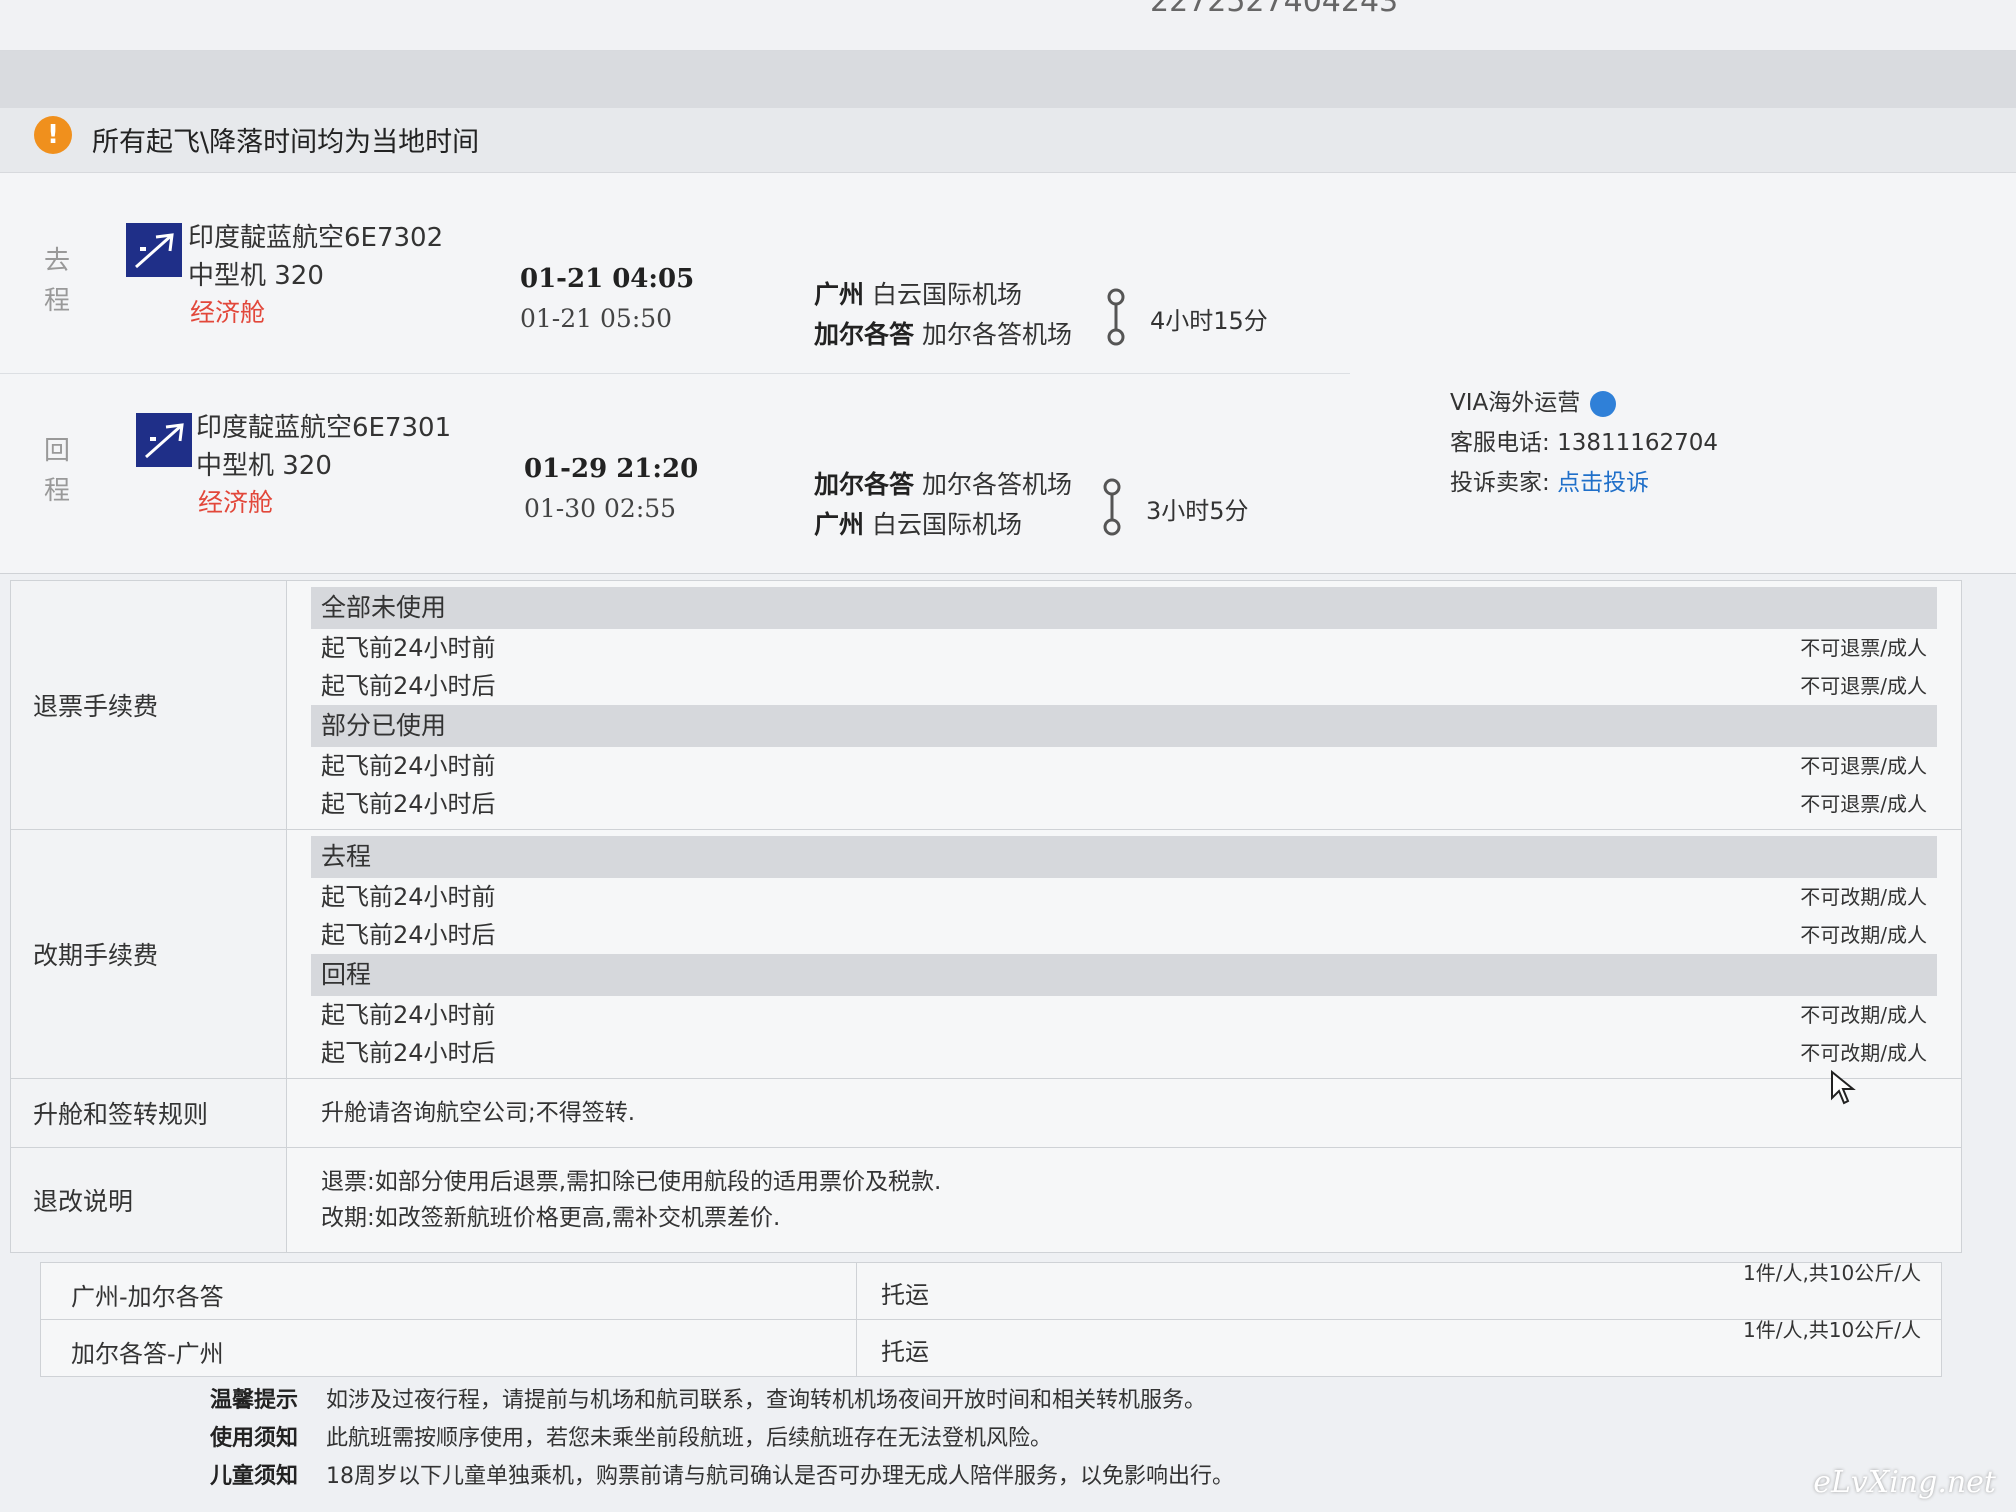 The height and width of the screenshot is (1512, 2016). What do you see at coordinates (1124, 857) in the screenshot?
I see `change-group-title: 去程` at bounding box center [1124, 857].